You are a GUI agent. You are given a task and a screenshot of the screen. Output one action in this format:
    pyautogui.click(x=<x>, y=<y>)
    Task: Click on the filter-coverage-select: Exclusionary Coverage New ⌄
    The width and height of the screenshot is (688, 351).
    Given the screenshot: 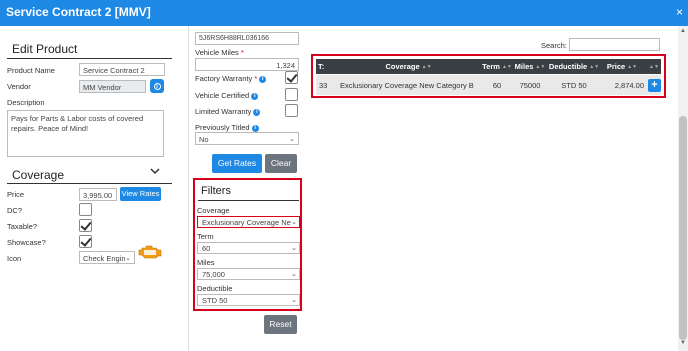 What is the action you would take?
    pyautogui.click(x=248, y=222)
    